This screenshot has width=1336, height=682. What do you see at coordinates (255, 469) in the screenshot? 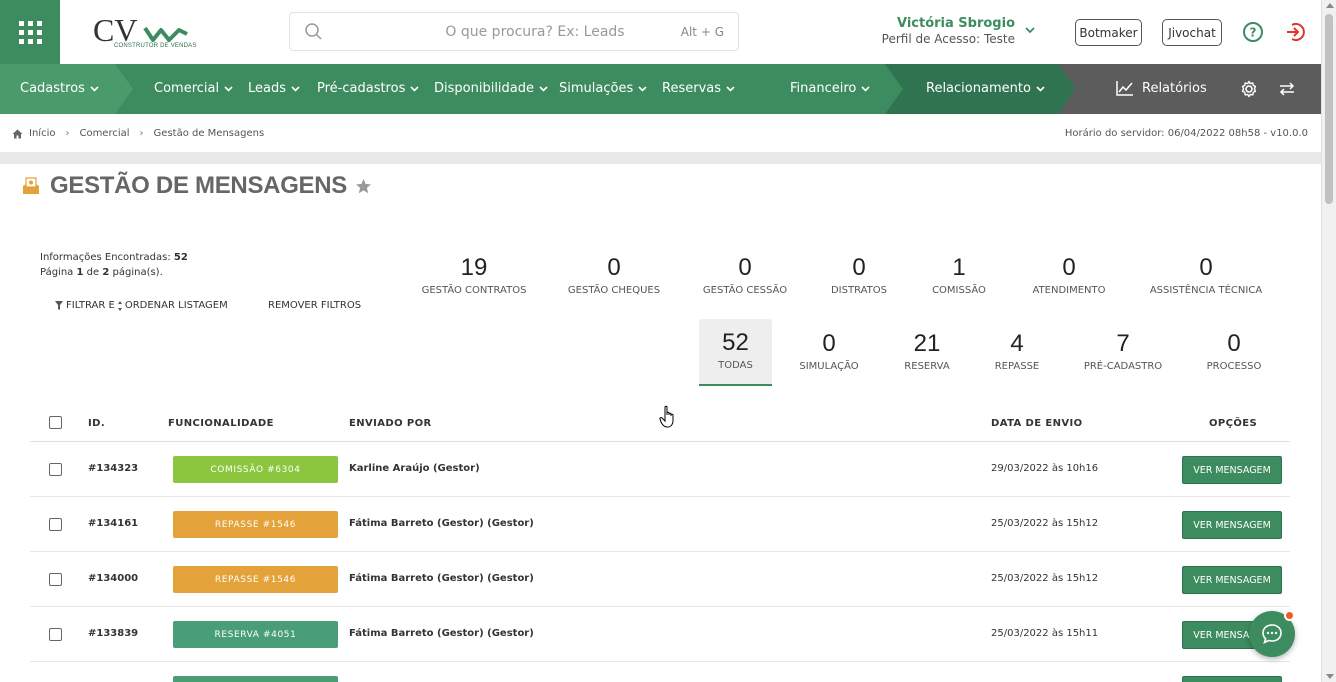
I see `feature-tag: COMISSÃO #6304` at bounding box center [255, 469].